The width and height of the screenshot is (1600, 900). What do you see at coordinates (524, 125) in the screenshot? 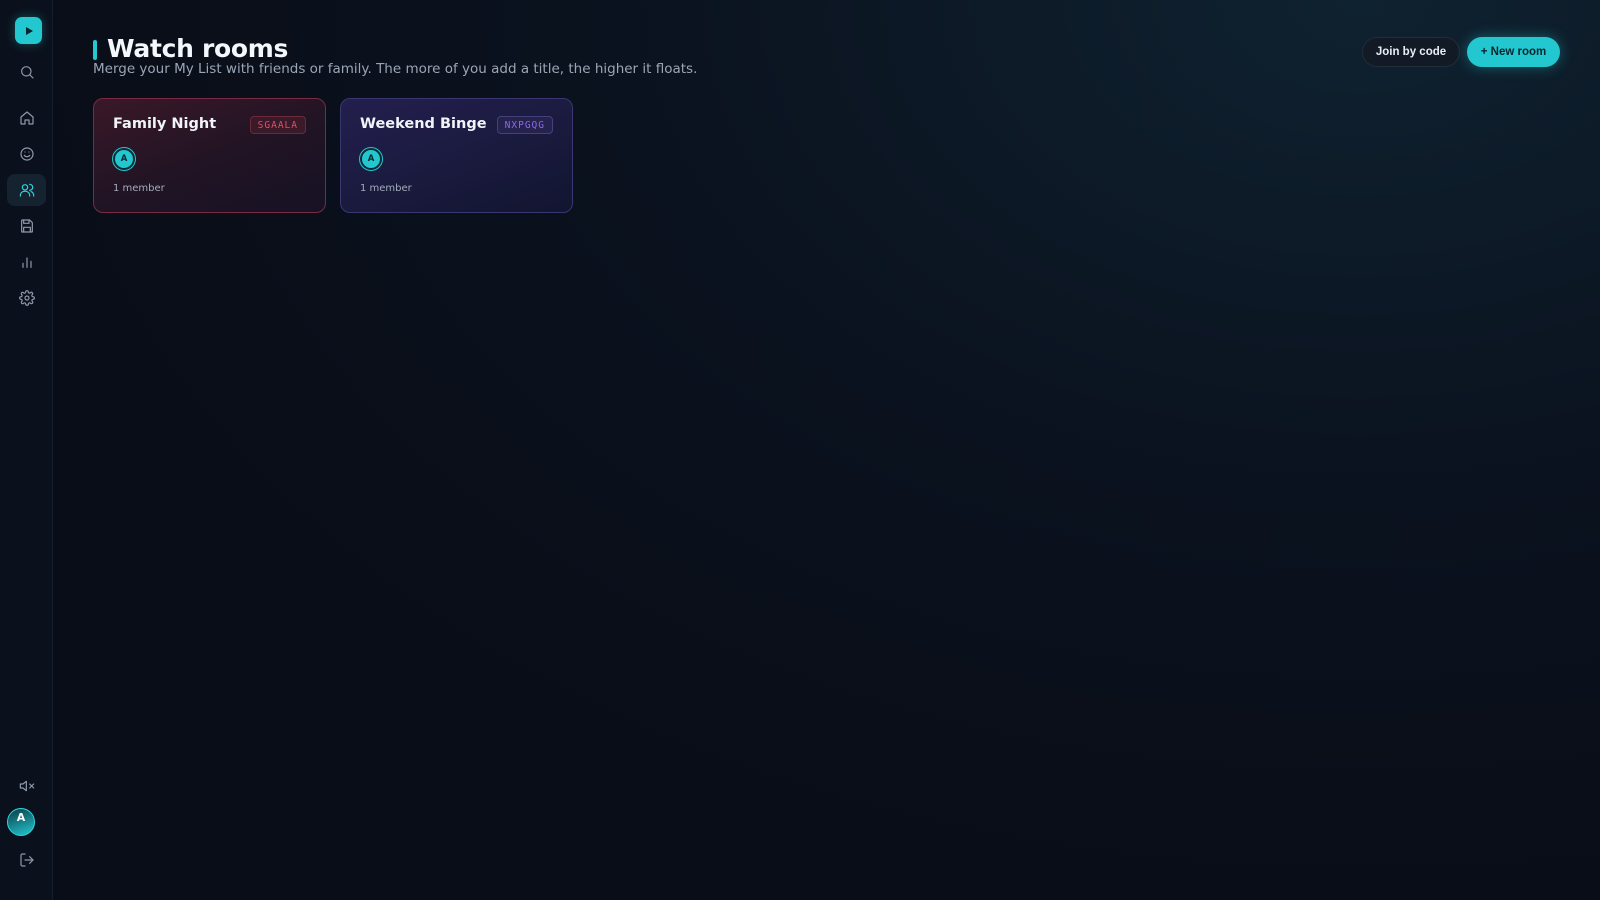
I see `room-code-badge: NXPGQG` at bounding box center [524, 125].